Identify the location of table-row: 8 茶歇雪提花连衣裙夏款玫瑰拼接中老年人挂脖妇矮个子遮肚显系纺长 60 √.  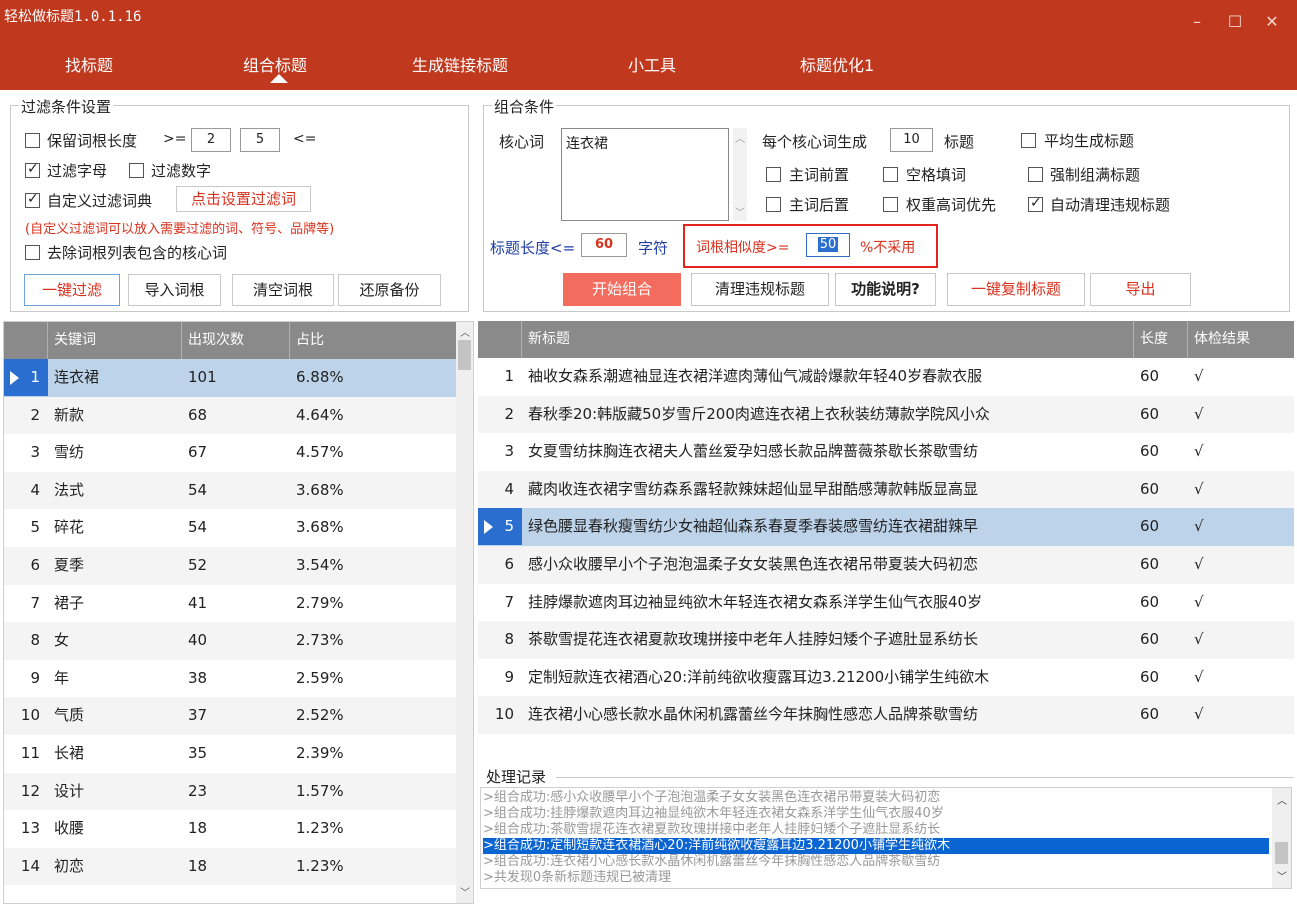
(886, 640).